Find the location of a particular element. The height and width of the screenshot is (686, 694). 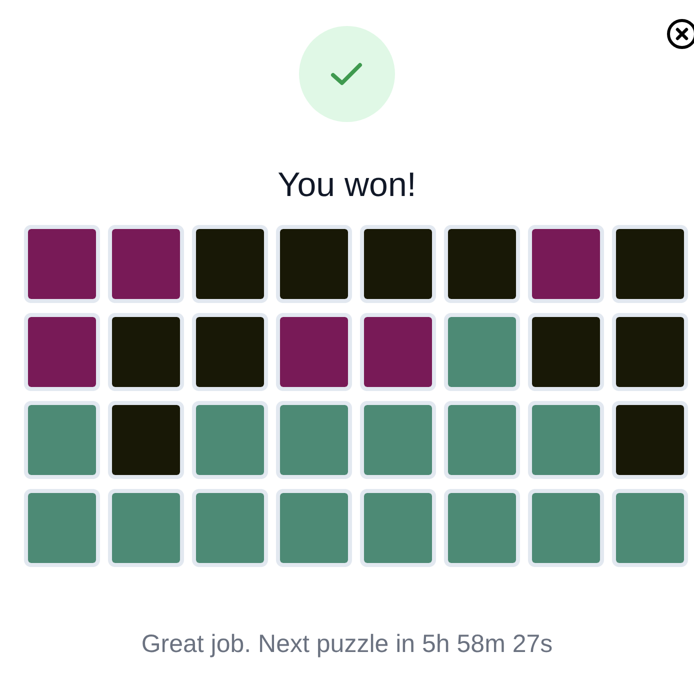

close-button is located at coordinates (680, 34).